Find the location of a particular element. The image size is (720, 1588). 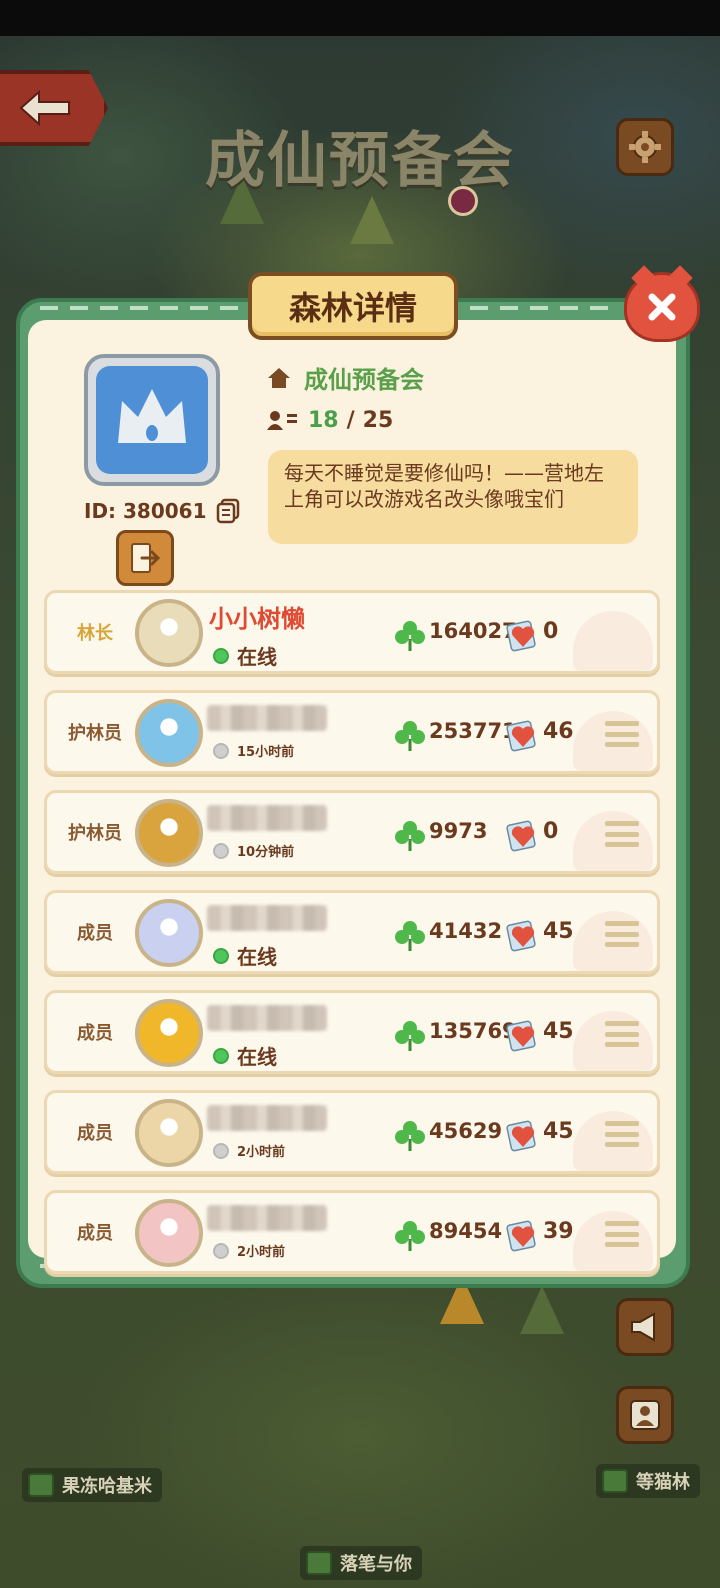

guild-name: 成仙预备会 is located at coordinates (364, 380).